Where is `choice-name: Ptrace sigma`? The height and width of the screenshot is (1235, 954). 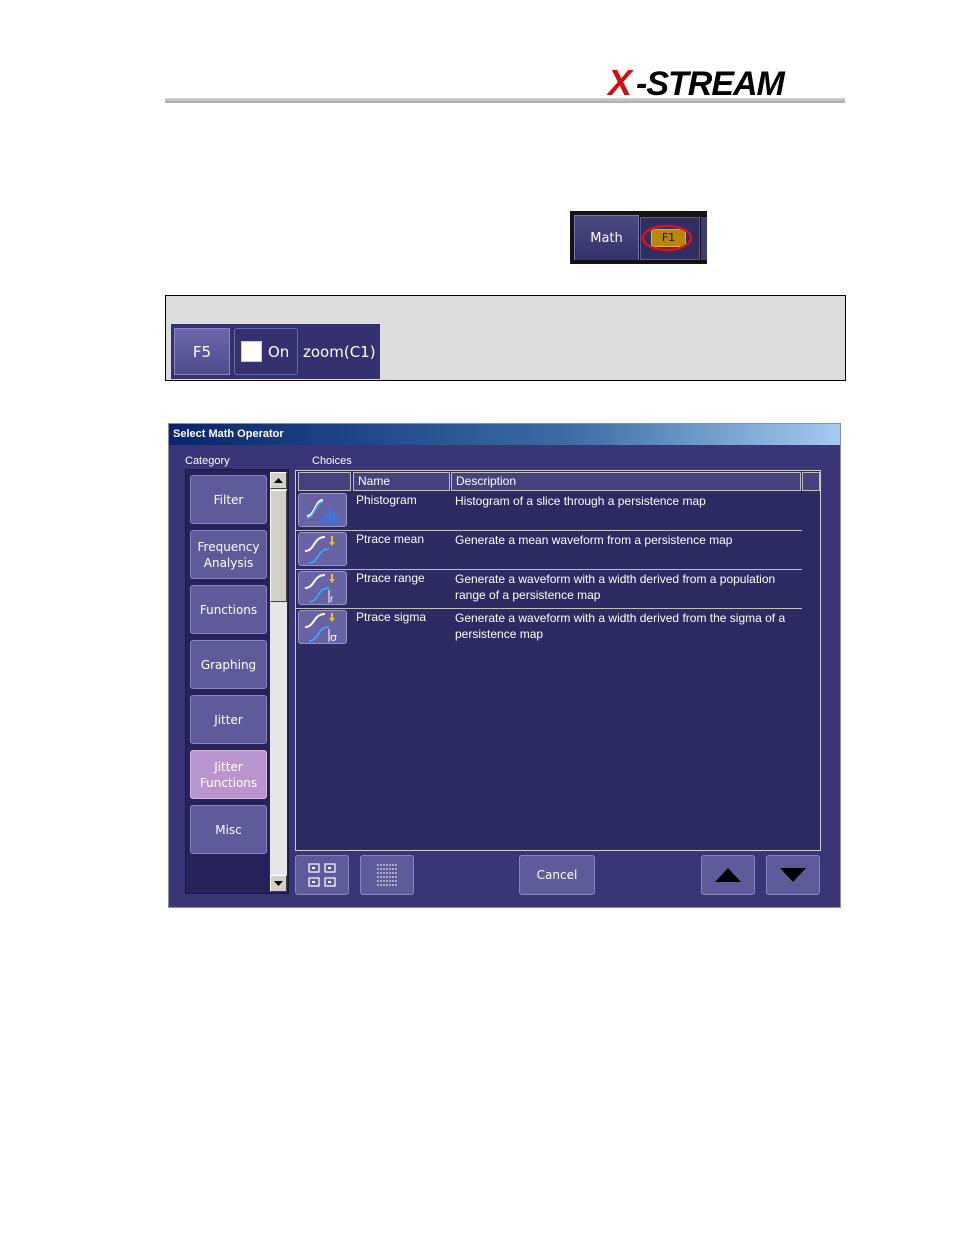 choice-name: Ptrace sigma is located at coordinates (391, 617).